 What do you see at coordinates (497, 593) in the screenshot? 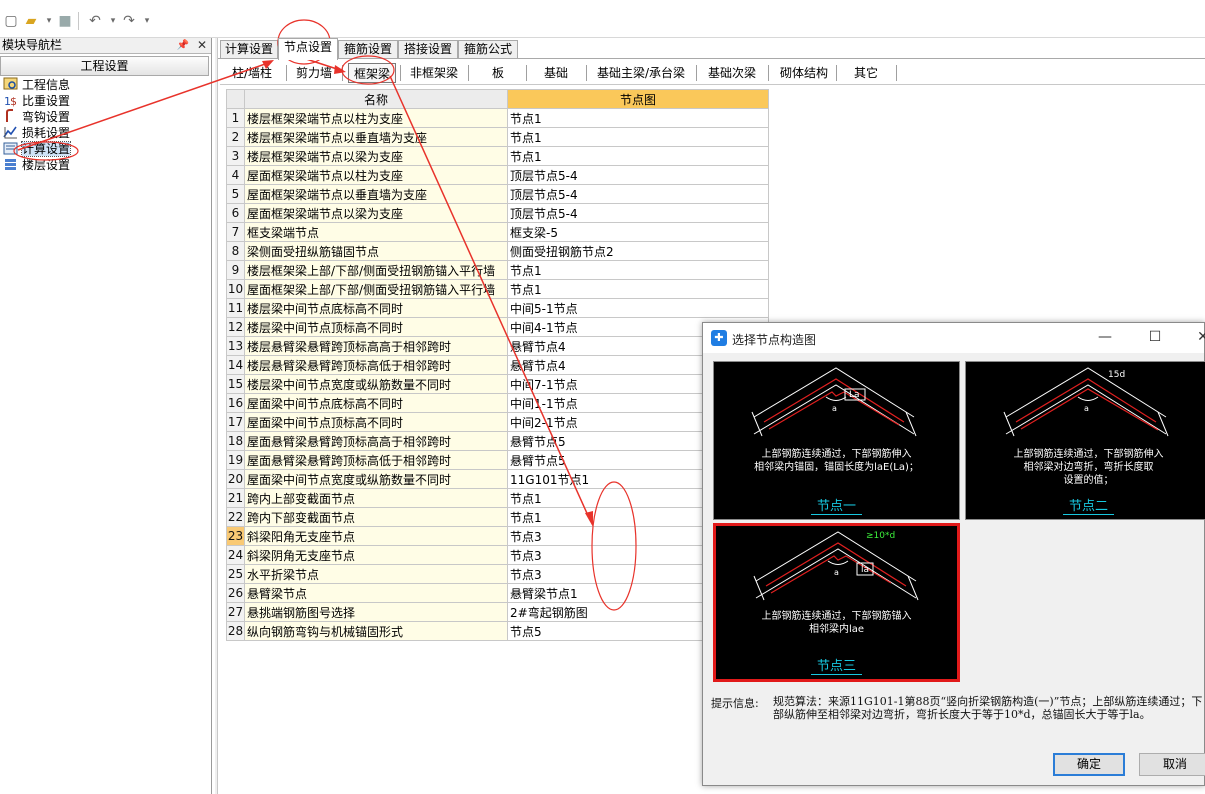
I see `table-row: 26 悬臂梁节点 悬臂梁节点1` at bounding box center [497, 593].